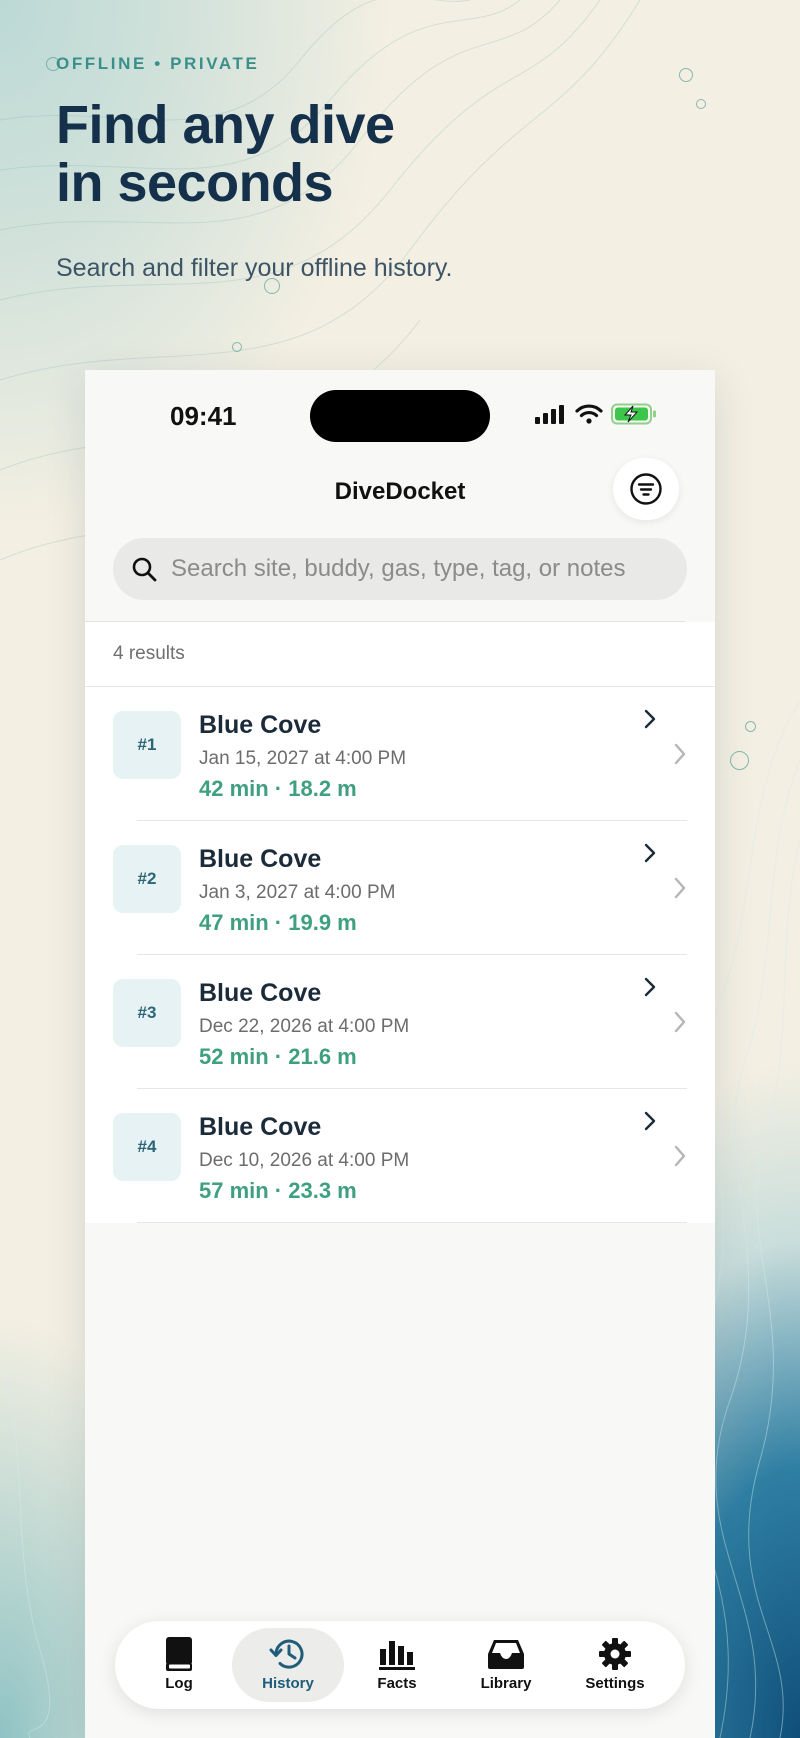 The image size is (800, 1738). I want to click on status-icons, so click(596, 414).